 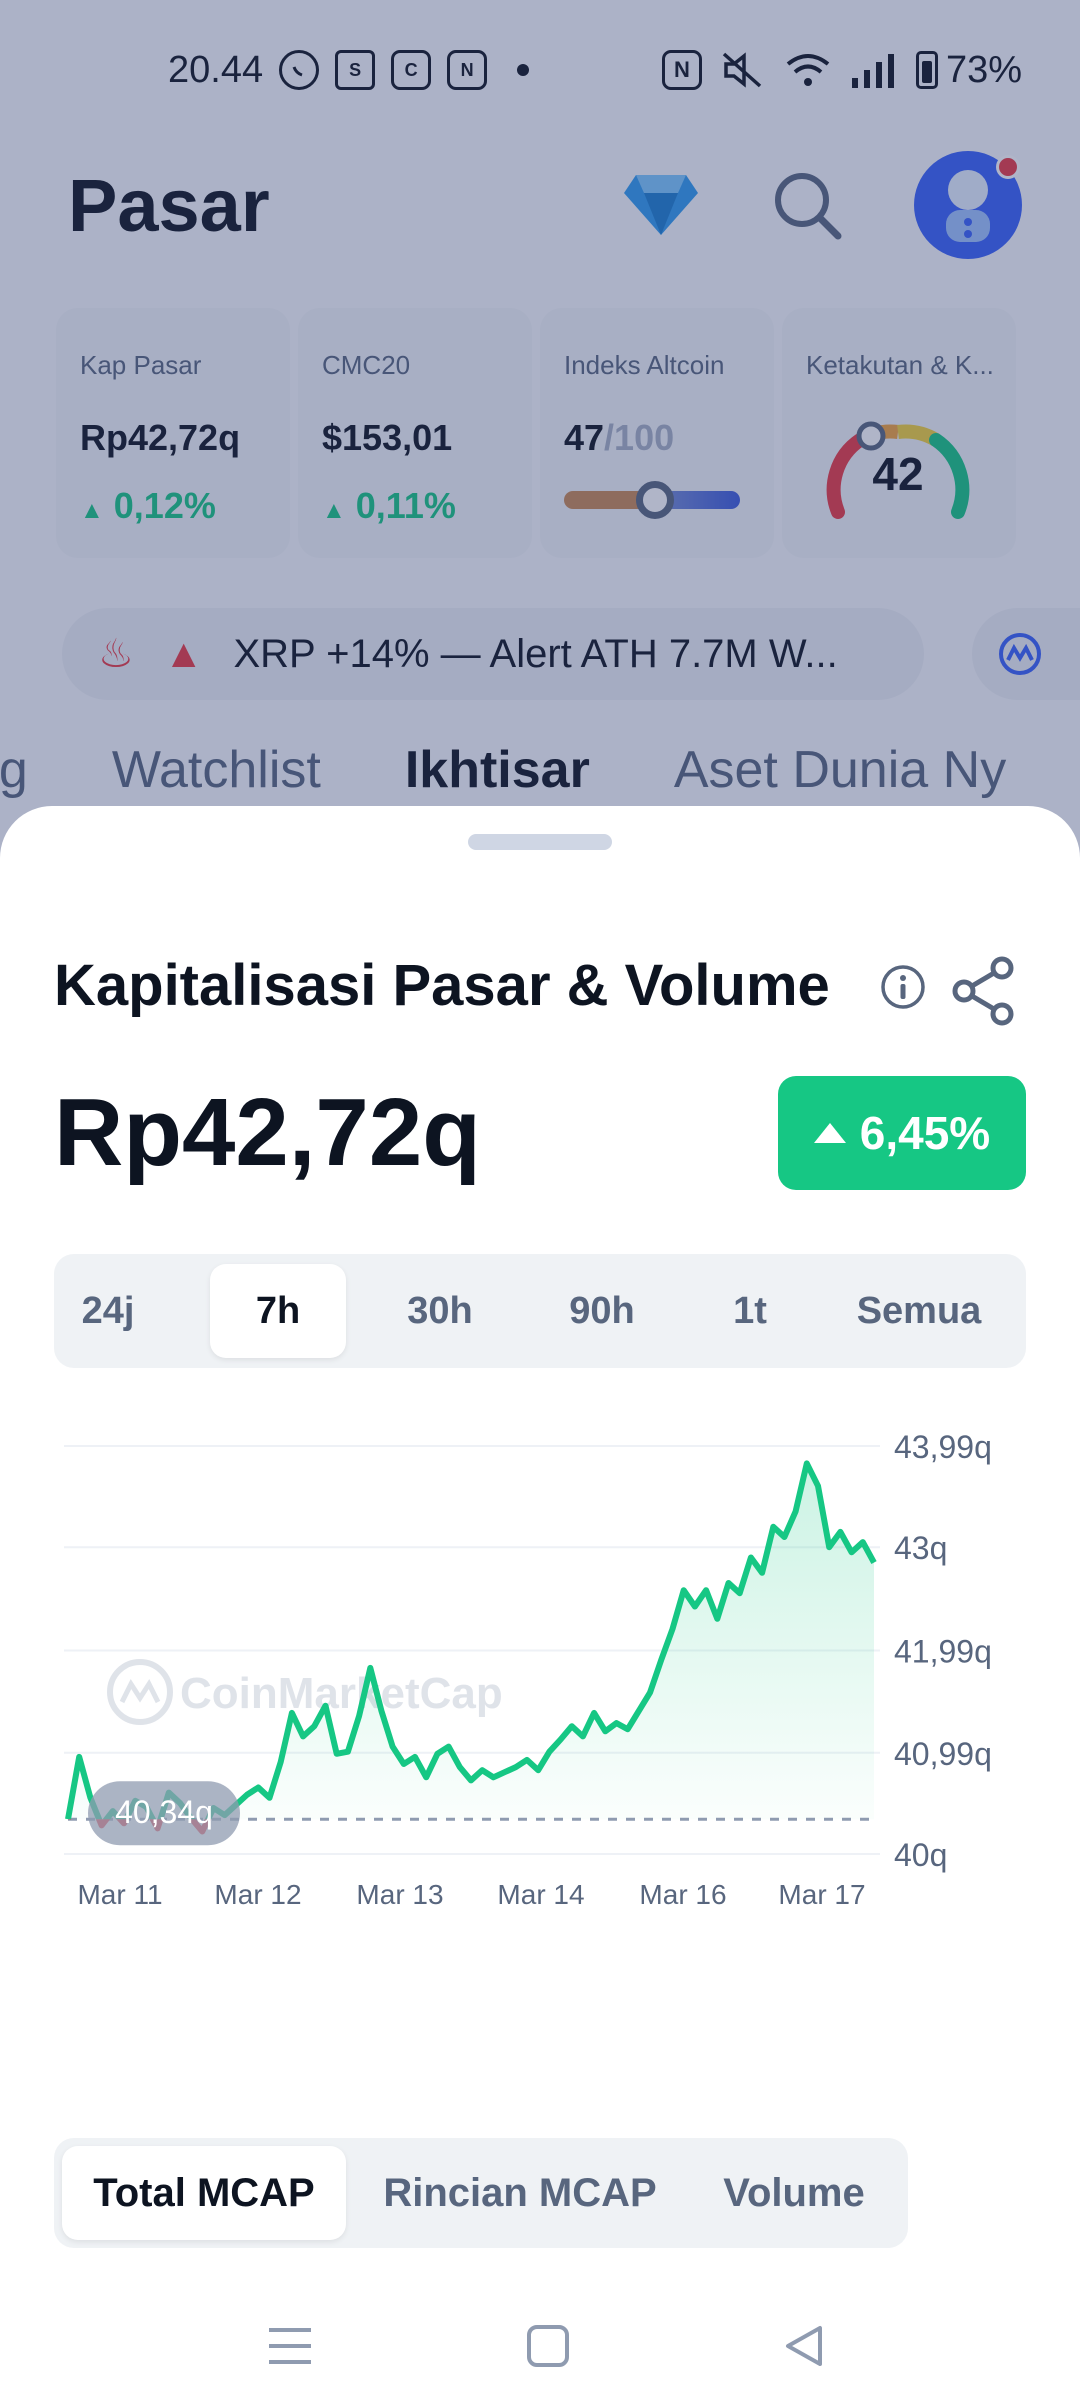 I want to click on chart-type-rincian-mcap: Rincian MCAP, so click(x=520, y=2193).